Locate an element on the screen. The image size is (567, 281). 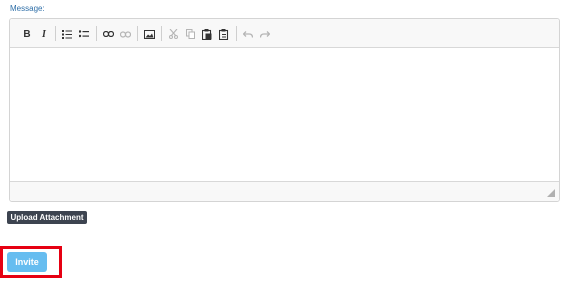
undo-button is located at coordinates (248, 34).